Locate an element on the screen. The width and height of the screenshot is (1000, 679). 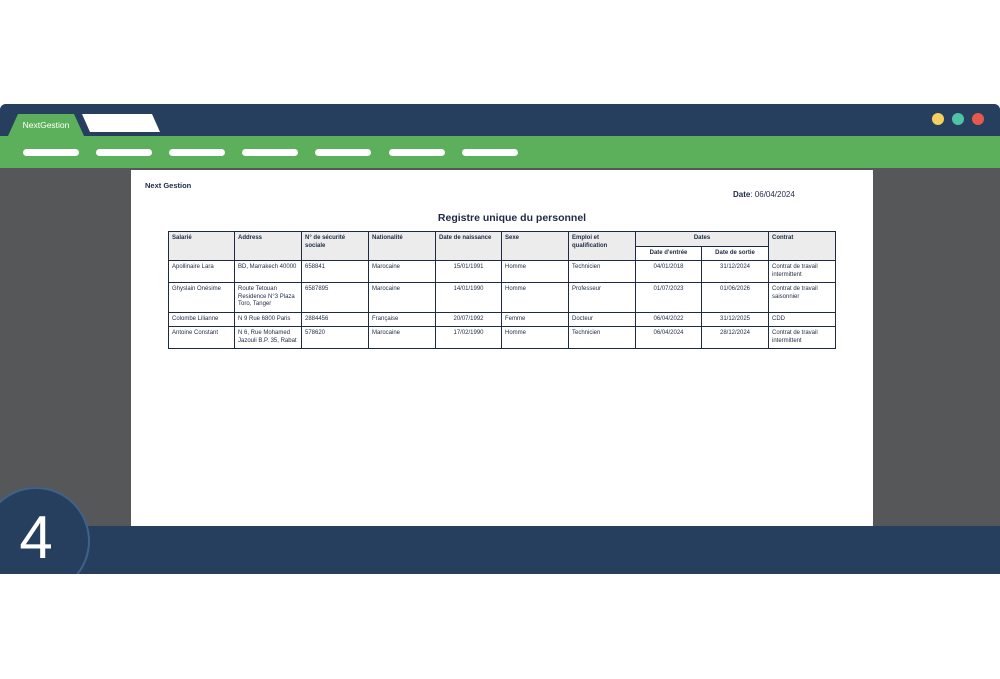
cell-naissance: 15/01/1991 is located at coordinates (468, 271).